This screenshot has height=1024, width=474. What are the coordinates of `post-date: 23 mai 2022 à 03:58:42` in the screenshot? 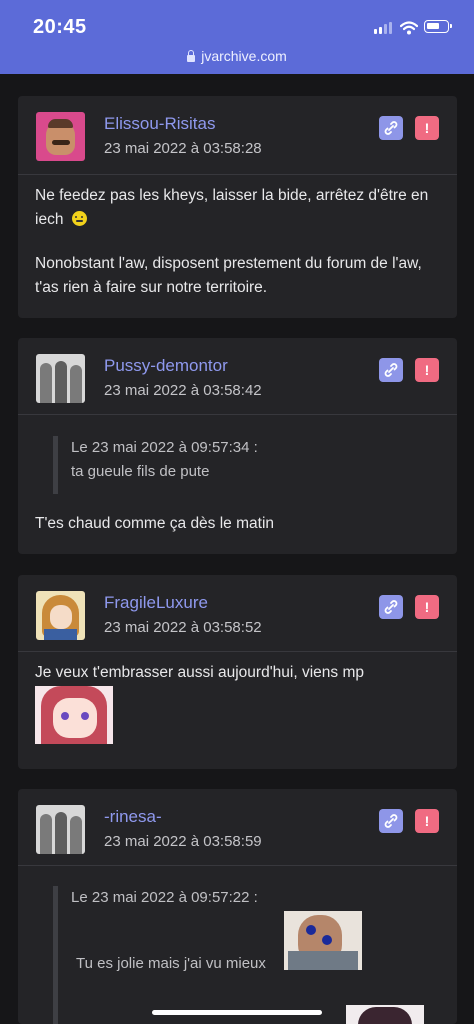 It's located at (183, 390).